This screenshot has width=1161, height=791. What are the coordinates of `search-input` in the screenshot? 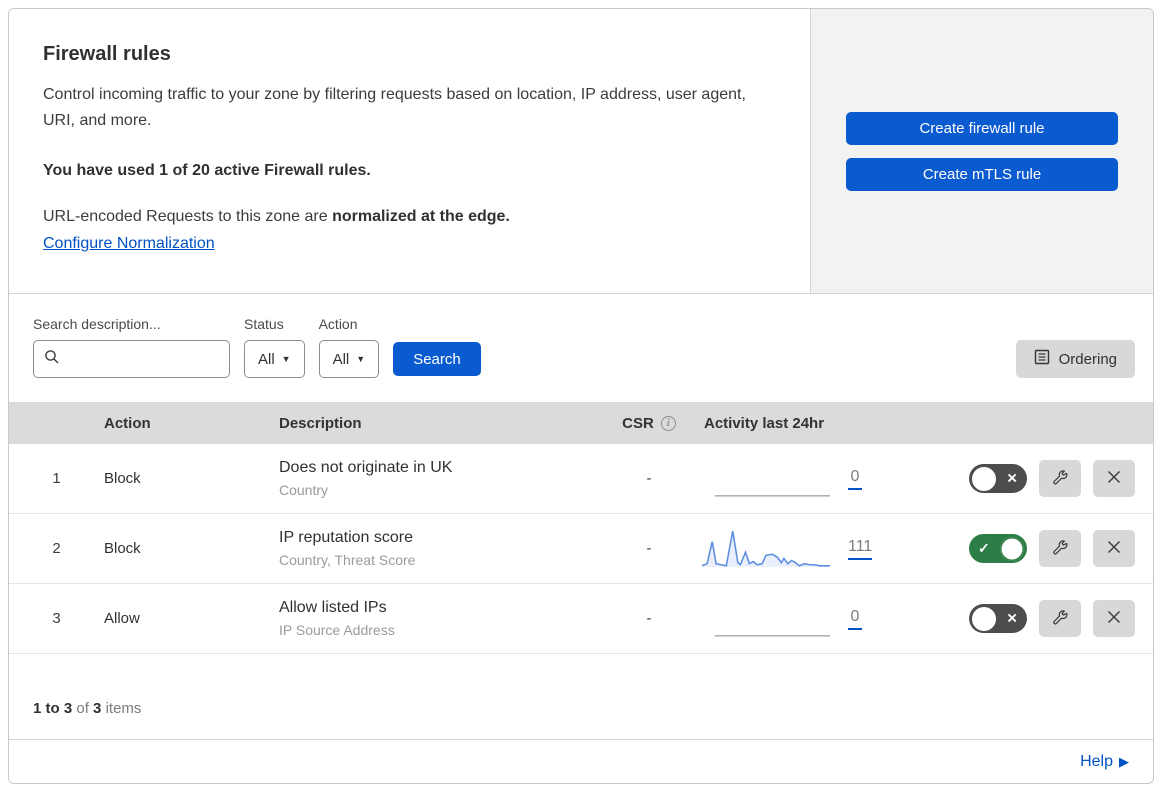 It's located at (142, 359).